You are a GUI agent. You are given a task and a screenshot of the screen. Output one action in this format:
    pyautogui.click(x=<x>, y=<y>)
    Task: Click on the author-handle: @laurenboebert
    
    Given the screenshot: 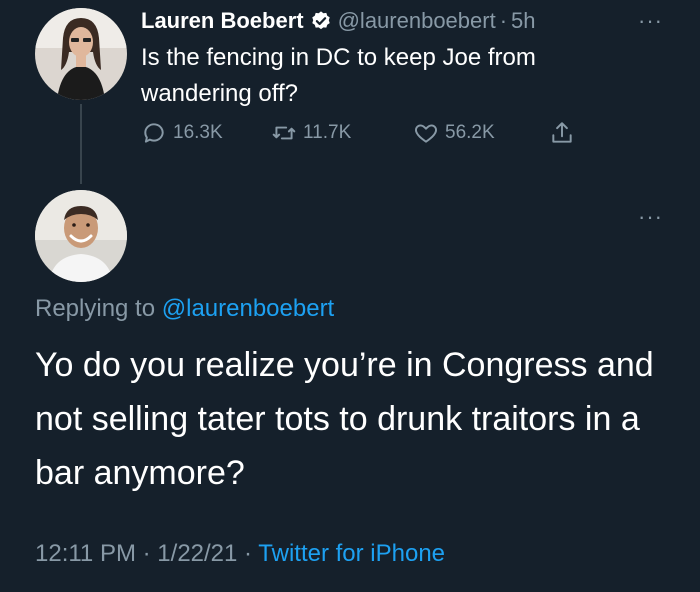 What is the action you would take?
    pyautogui.click(x=417, y=21)
    